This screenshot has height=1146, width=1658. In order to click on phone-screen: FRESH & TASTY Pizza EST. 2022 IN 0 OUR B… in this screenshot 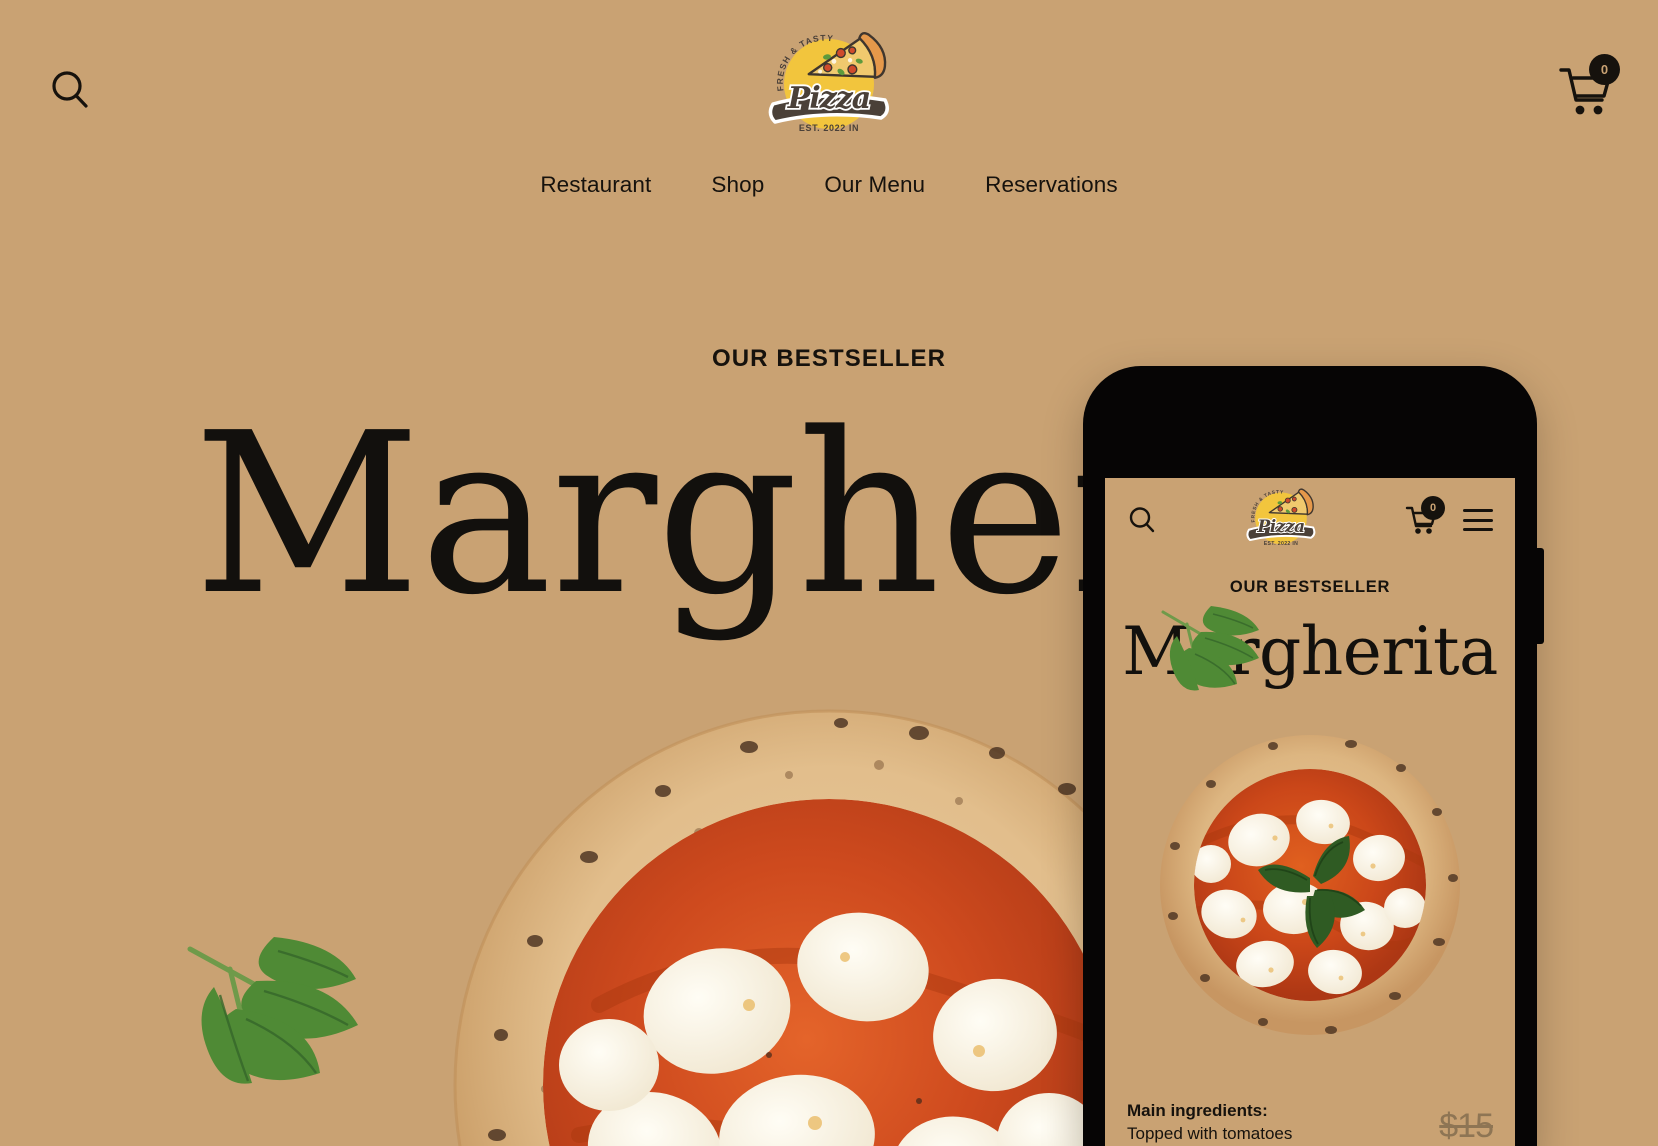, I will do `click(1310, 812)`.